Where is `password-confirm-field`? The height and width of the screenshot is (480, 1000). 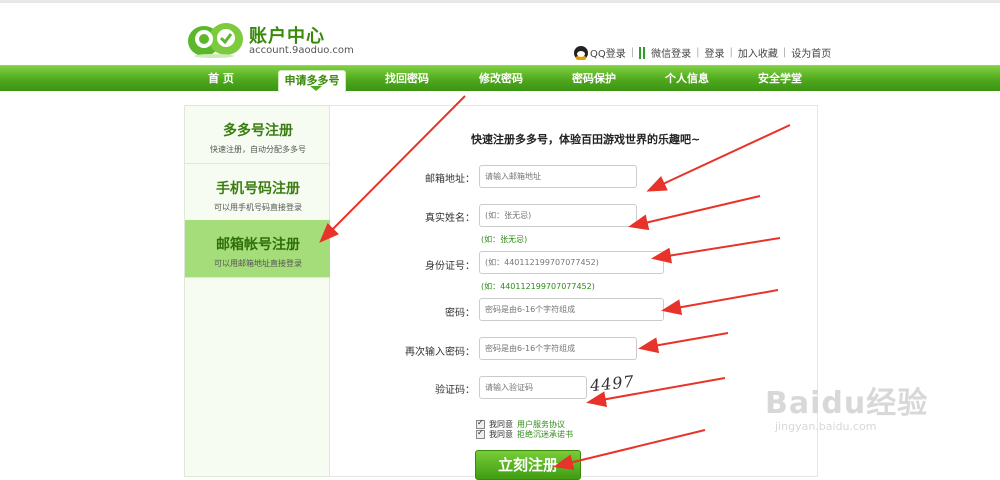
password-confirm-field is located at coordinates (558, 348).